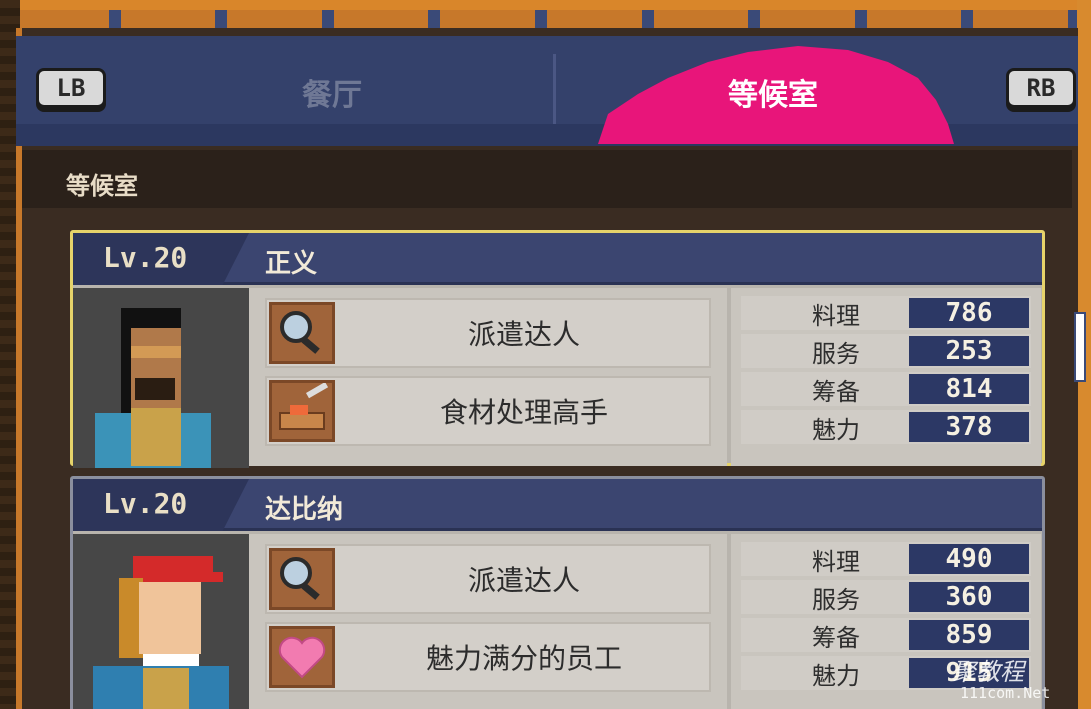 This screenshot has width=1091, height=709. What do you see at coordinates (886, 635) in the screenshot?
I see `stat-row-preparation: 筹备 859` at bounding box center [886, 635].